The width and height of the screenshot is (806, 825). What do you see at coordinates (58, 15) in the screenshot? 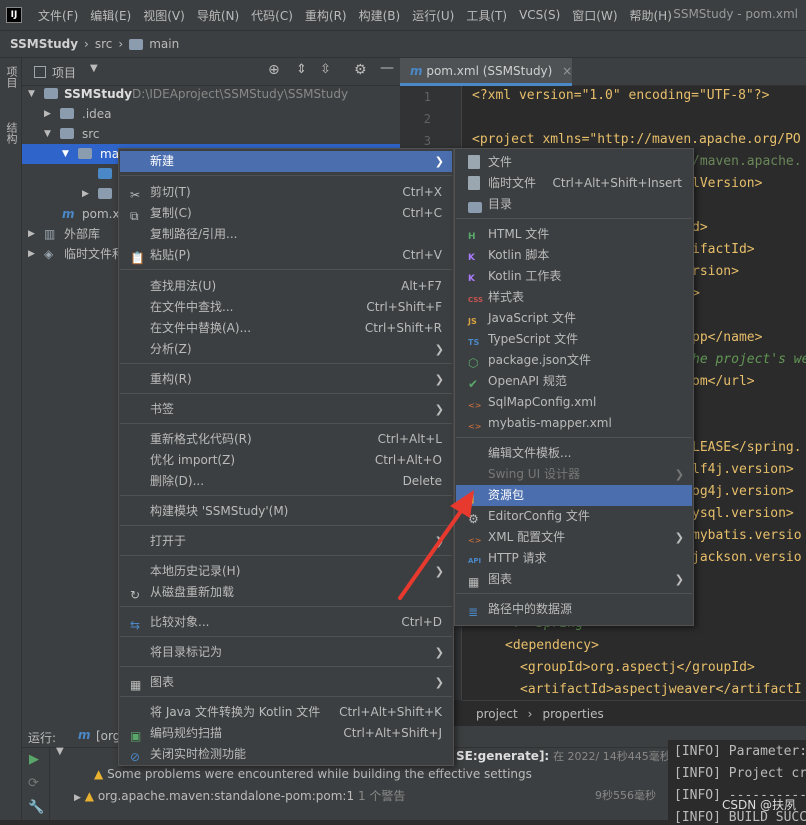
I see `menu-file: 文件(F)` at bounding box center [58, 15].